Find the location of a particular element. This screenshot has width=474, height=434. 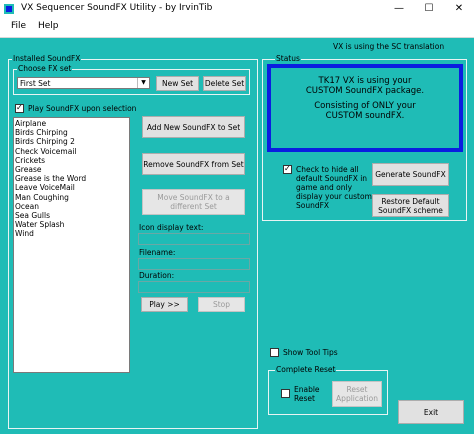

hide-default-line: game and only is located at coordinates (324, 187).